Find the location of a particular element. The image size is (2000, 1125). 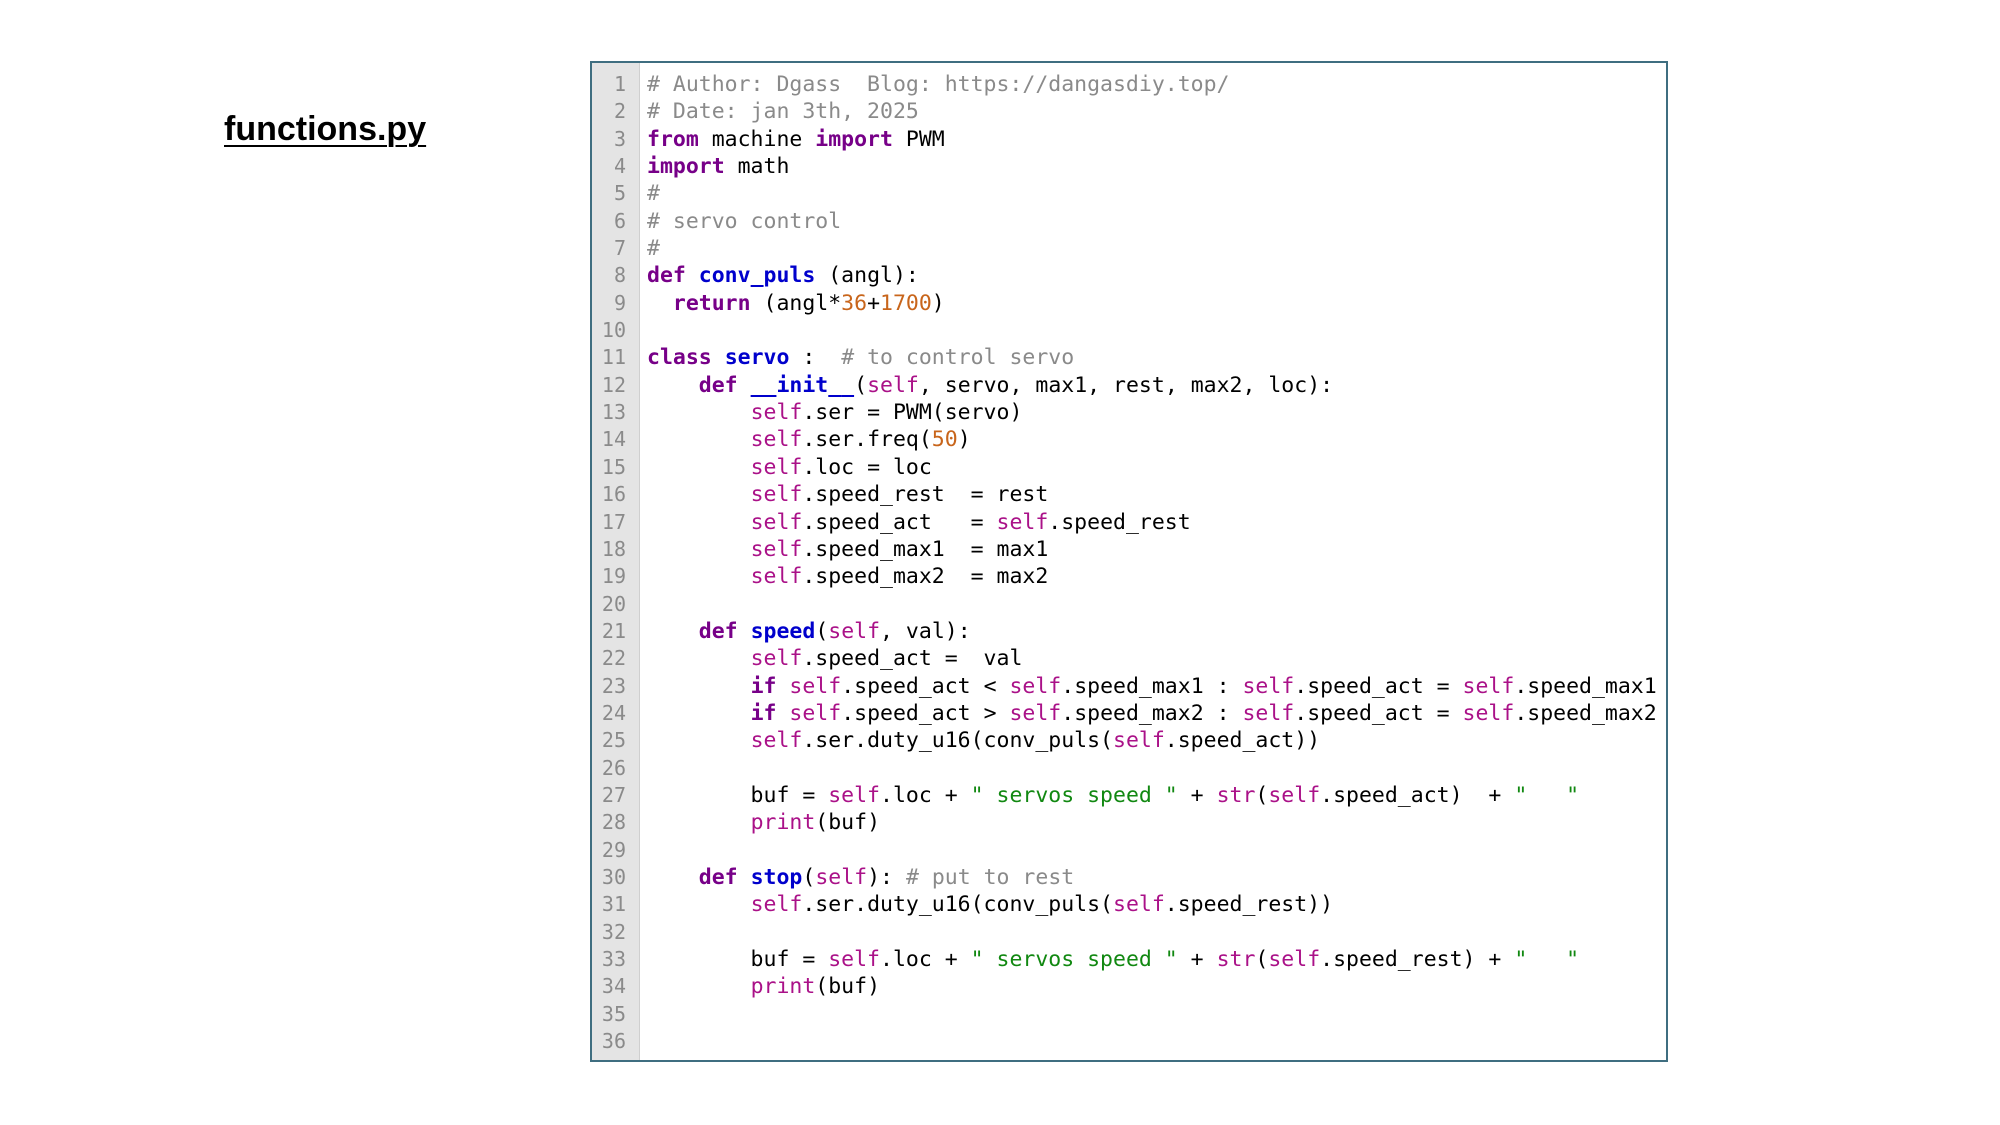

code-text: def stop(self): # put to rest is located at coordinates (850, 877).